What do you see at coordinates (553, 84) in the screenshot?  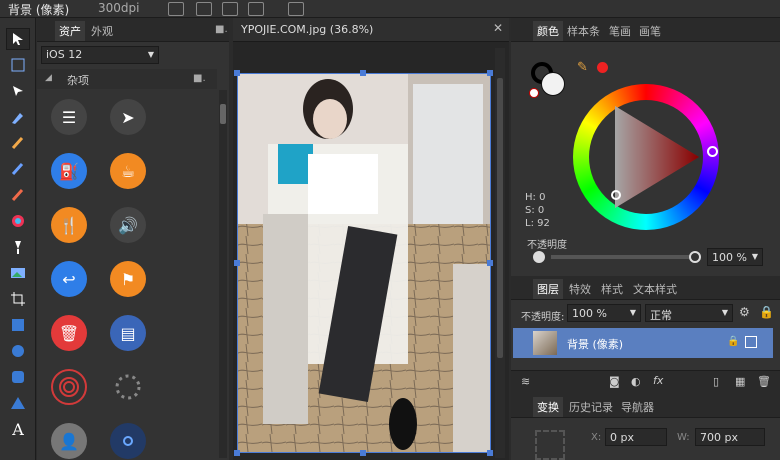 I see `fill-swatch` at bounding box center [553, 84].